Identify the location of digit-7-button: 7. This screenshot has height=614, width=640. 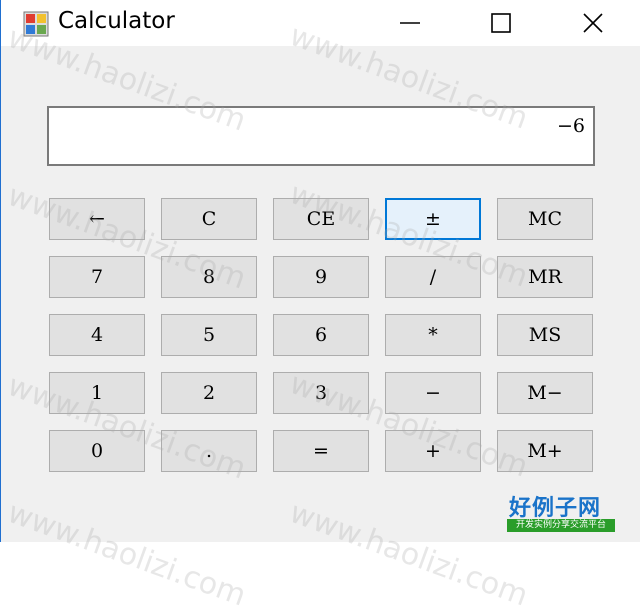
(97, 277).